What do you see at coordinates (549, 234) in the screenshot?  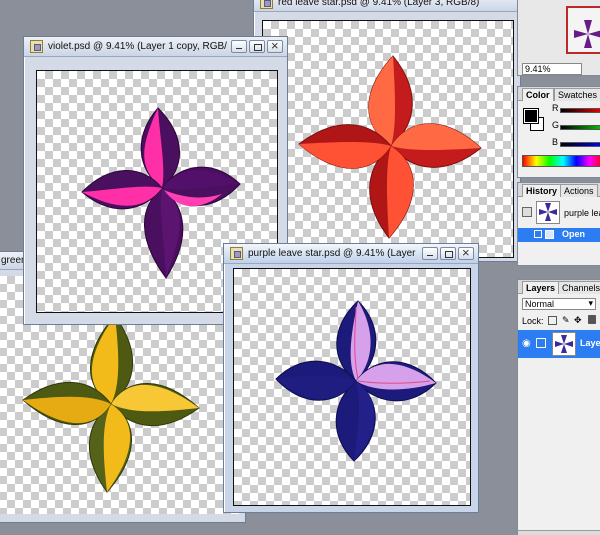 I see `document-open-icon` at bounding box center [549, 234].